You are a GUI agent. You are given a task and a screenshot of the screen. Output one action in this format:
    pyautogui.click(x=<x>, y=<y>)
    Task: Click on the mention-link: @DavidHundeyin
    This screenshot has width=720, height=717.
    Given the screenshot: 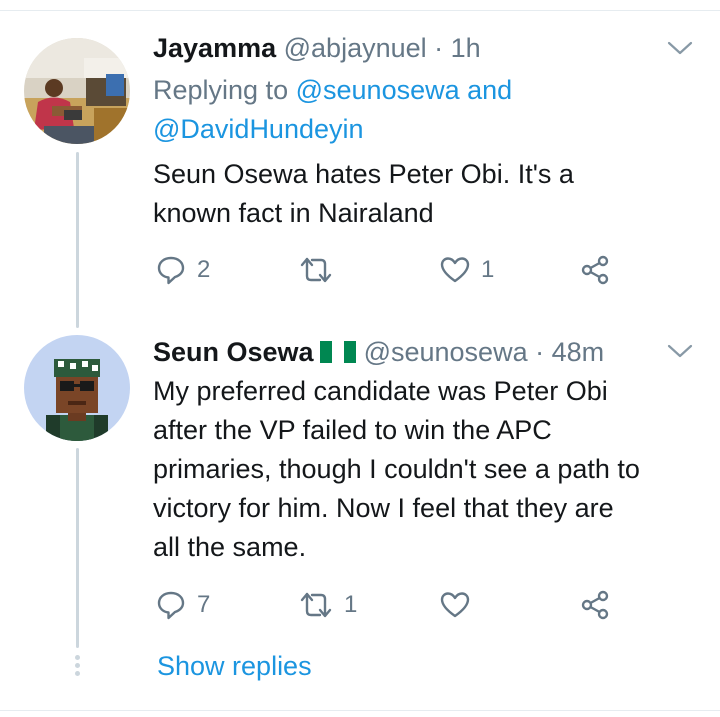 What is the action you would take?
    pyautogui.click(x=258, y=129)
    